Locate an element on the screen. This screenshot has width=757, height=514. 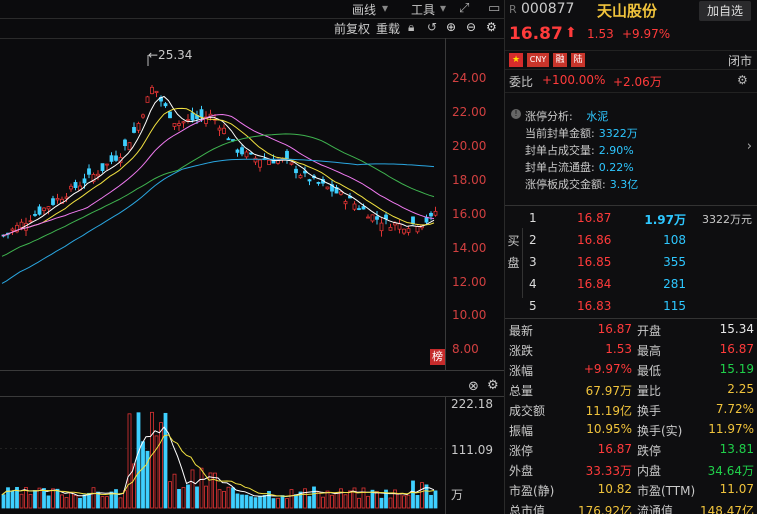
stat-row: 成交额 11.19亿 换手 7.72% is located at coordinates (631, 410).